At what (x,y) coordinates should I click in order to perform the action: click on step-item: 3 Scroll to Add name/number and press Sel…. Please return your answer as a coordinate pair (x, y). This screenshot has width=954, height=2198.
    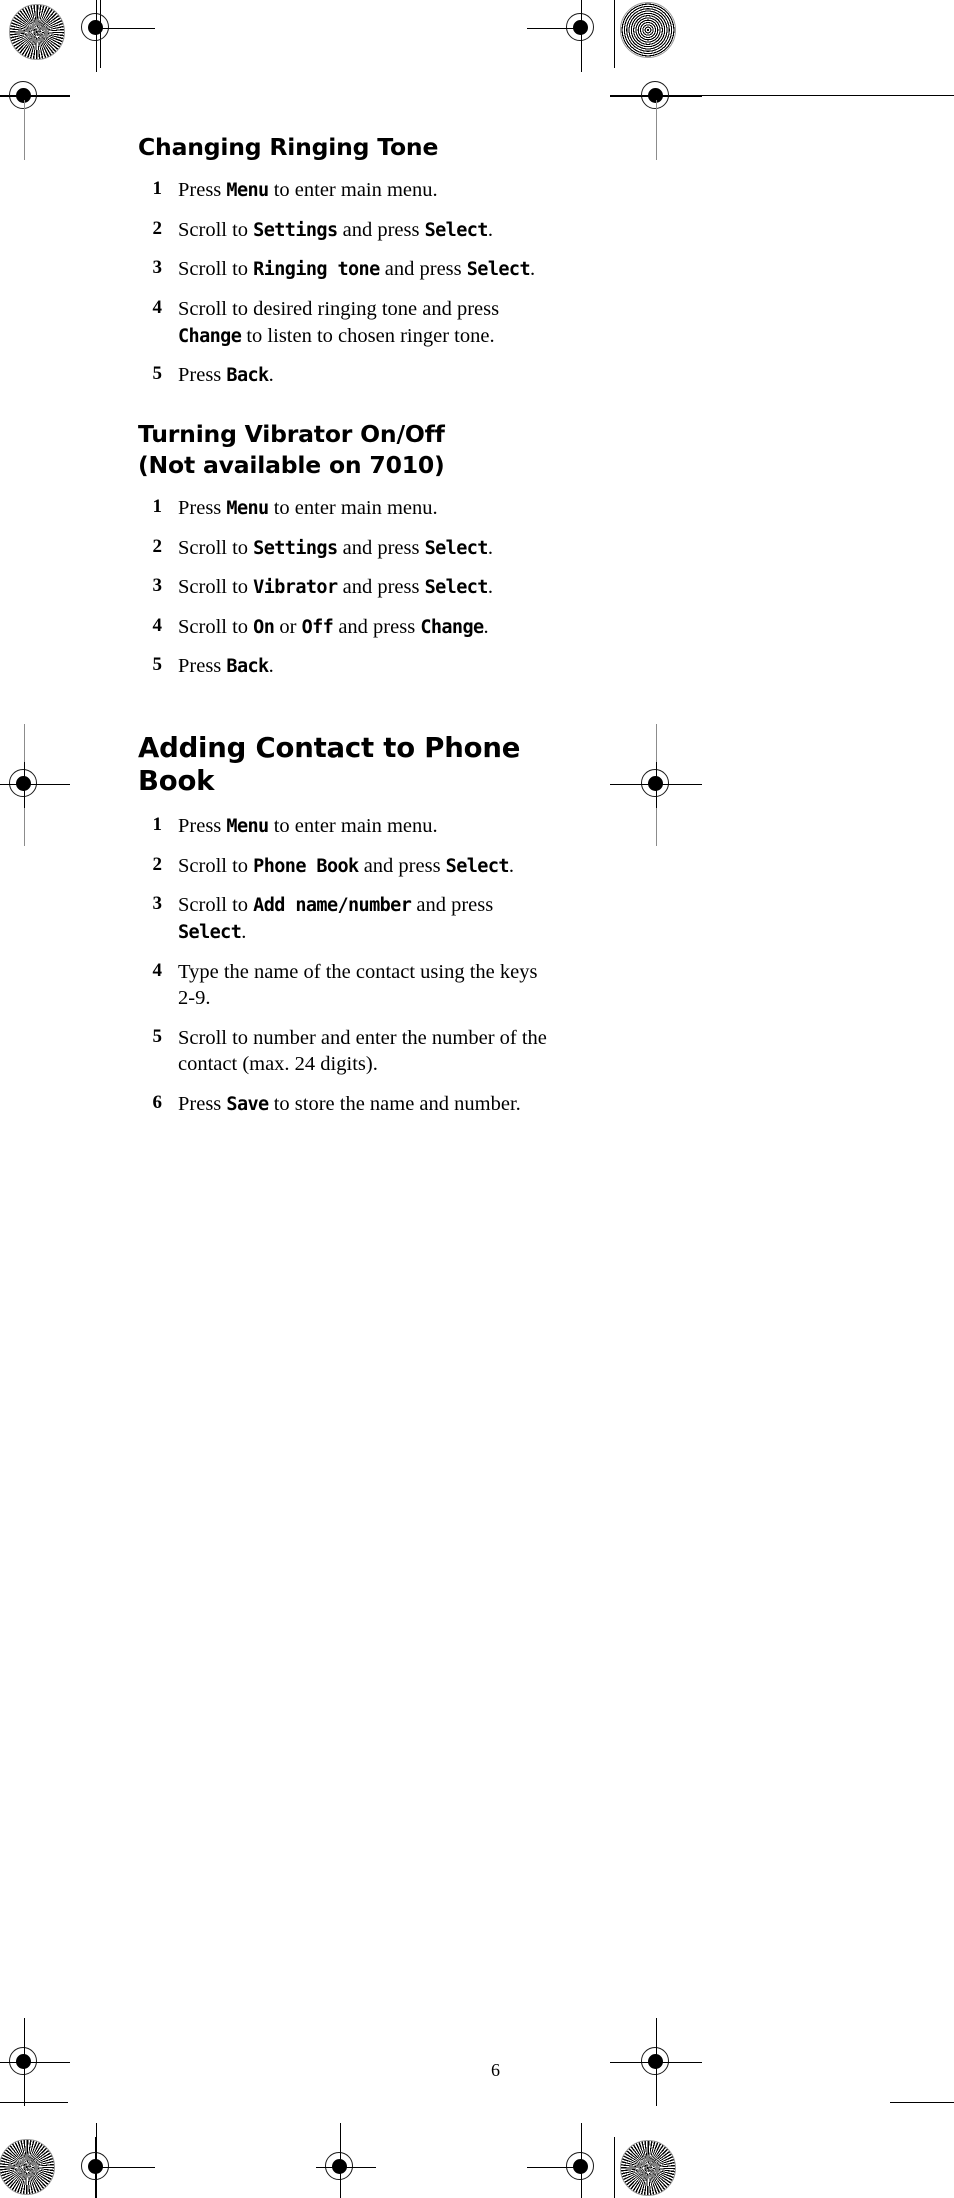
    Looking at the image, I should click on (348, 918).